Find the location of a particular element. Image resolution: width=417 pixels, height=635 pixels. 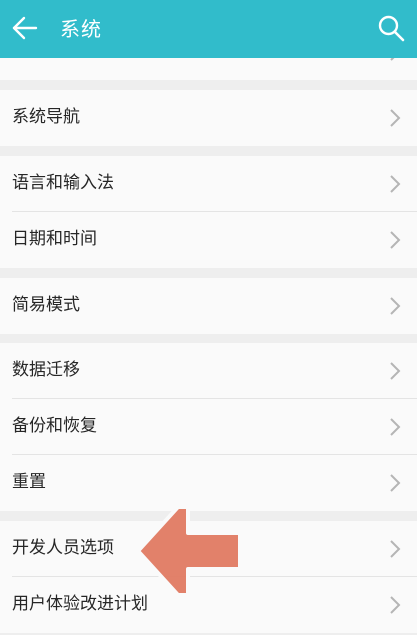

settings-item-date-time: 日期和时间 is located at coordinates (208, 240).